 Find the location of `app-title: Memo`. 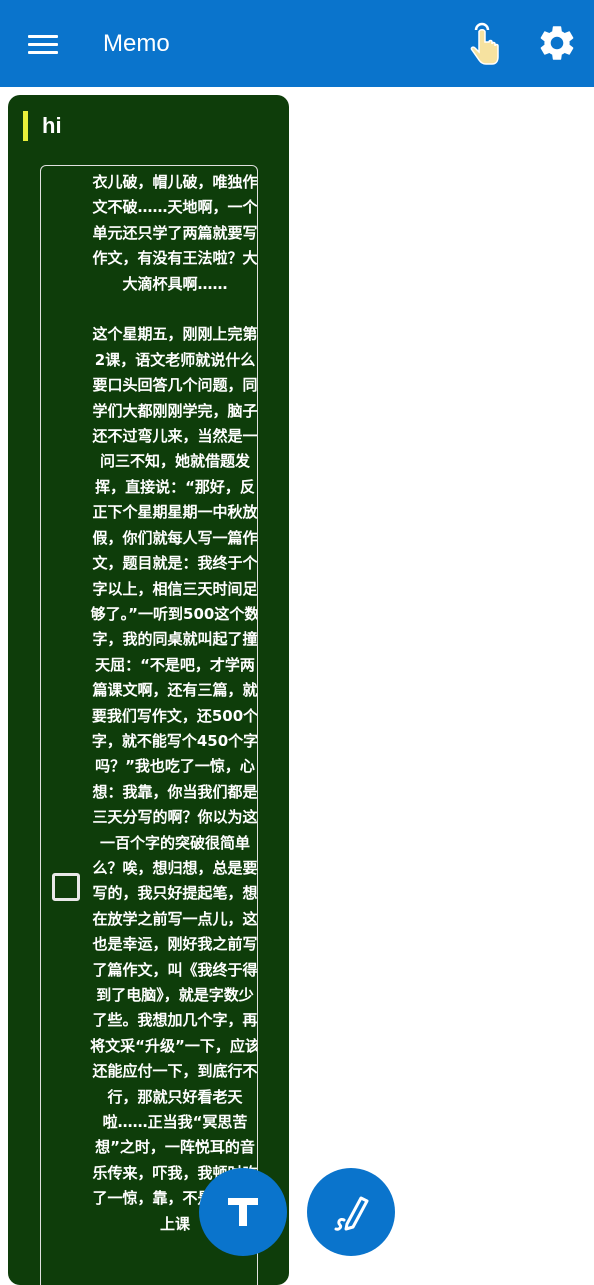

app-title: Memo is located at coordinates (136, 43).